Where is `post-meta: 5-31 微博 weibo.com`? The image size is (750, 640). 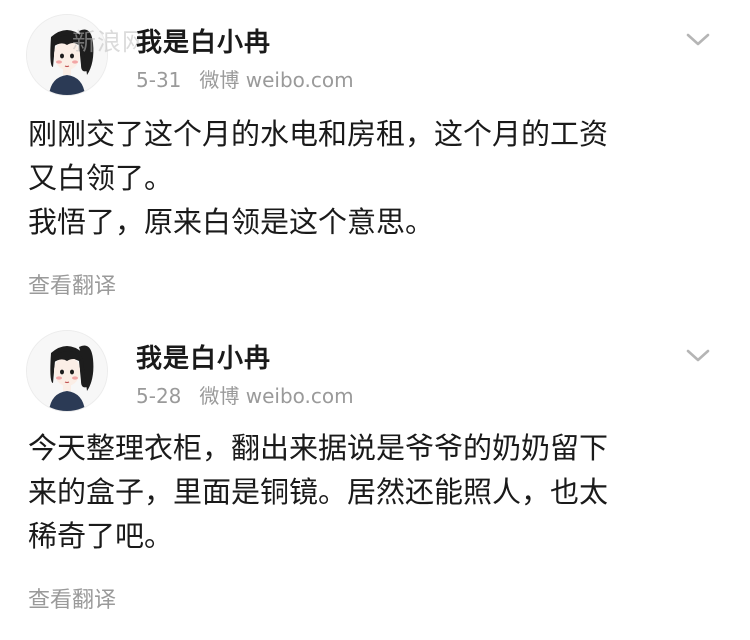
post-meta: 5-31 微博 weibo.com is located at coordinates (245, 78).